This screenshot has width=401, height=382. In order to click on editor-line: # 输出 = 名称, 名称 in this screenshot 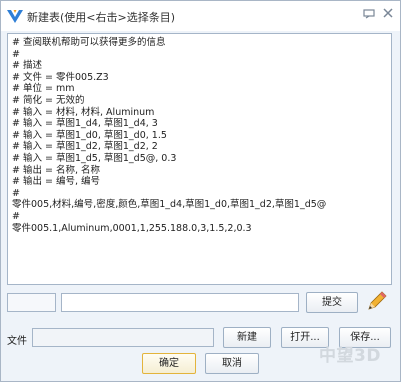, I will do `click(56, 170)`.